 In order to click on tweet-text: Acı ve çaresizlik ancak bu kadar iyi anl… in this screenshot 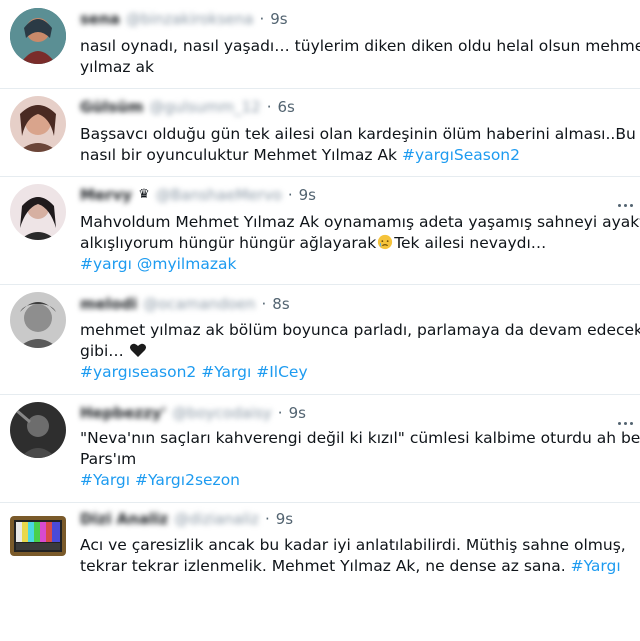, I will do `click(353, 556)`.